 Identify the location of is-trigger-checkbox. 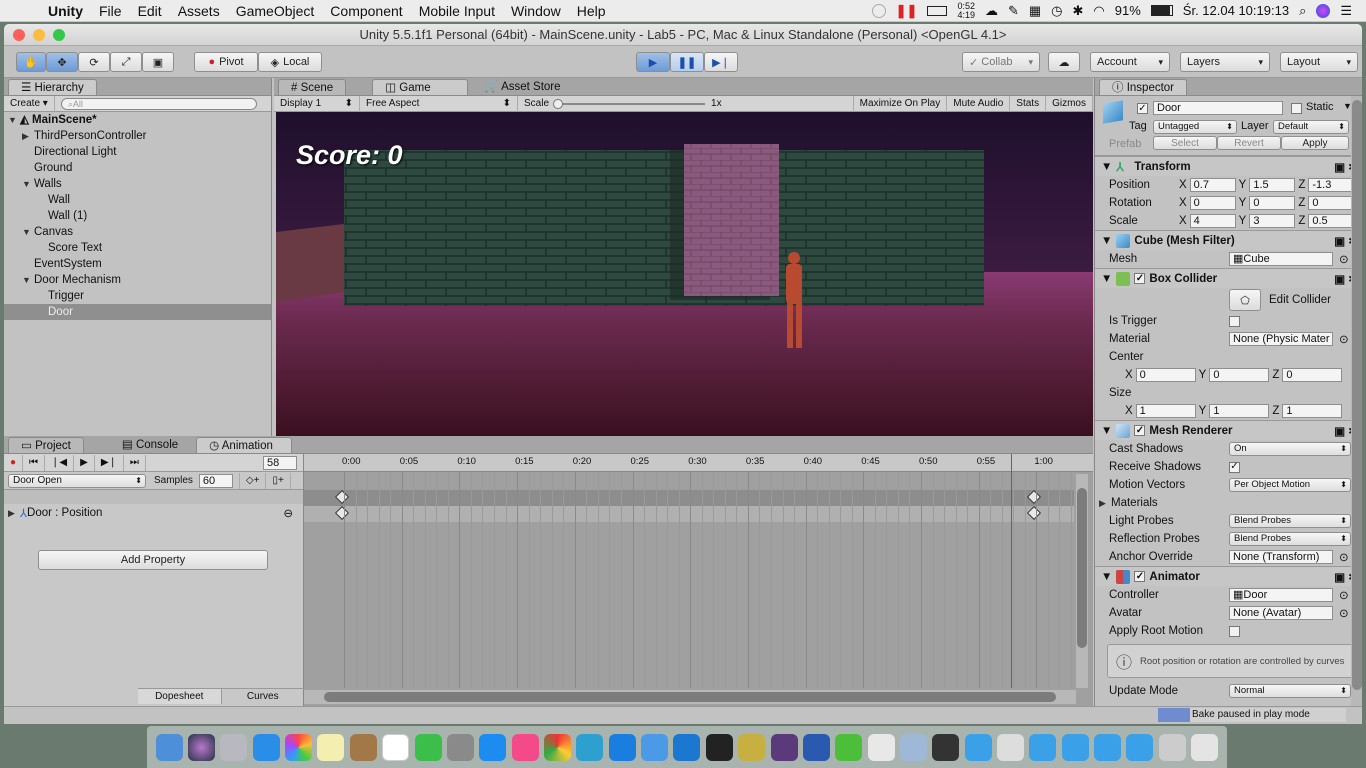
(1234, 321).